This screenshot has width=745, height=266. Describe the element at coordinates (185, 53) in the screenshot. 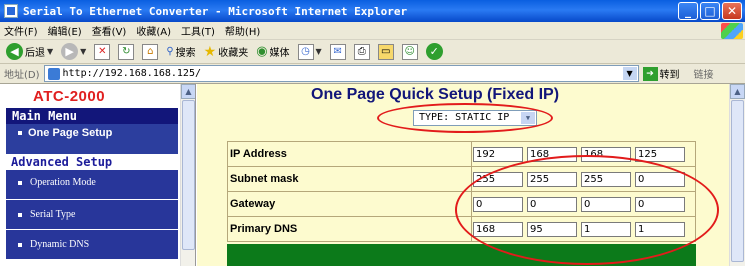

I see `search-label: 搜索` at that location.